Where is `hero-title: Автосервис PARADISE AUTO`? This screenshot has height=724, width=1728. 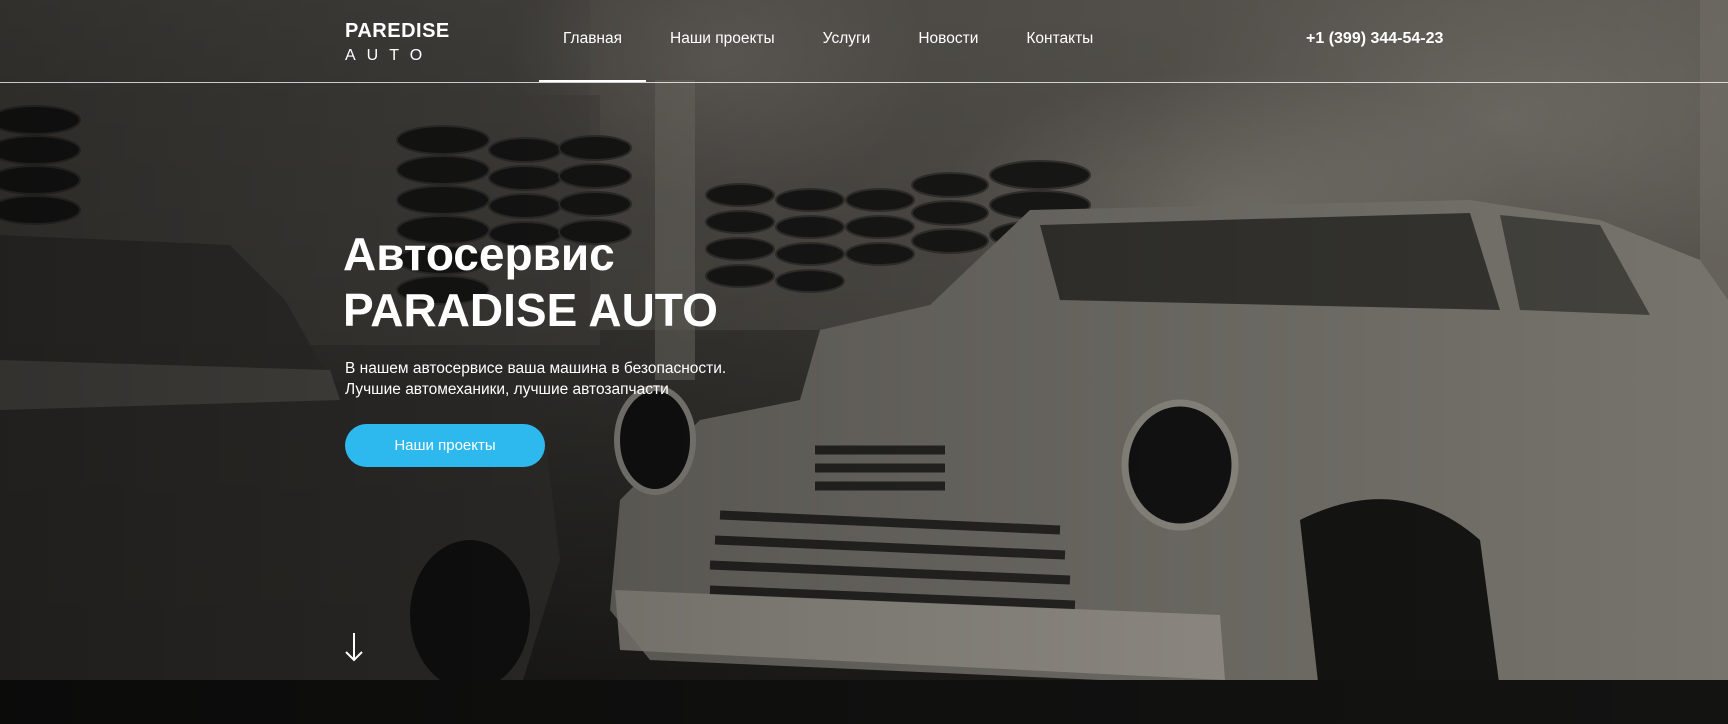
hero-title: Автосервис PARADISE AUTO is located at coordinates (530, 282).